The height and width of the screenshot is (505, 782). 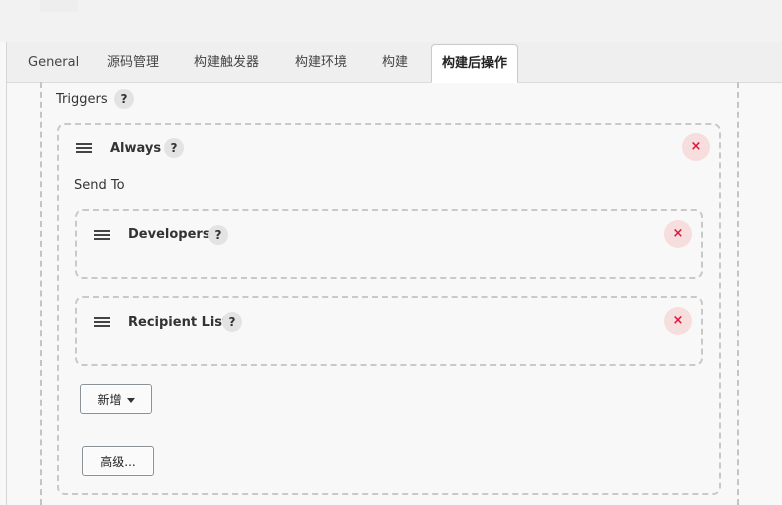 I want to click on tab-build-triggers: 构建触发器, so click(x=226, y=62).